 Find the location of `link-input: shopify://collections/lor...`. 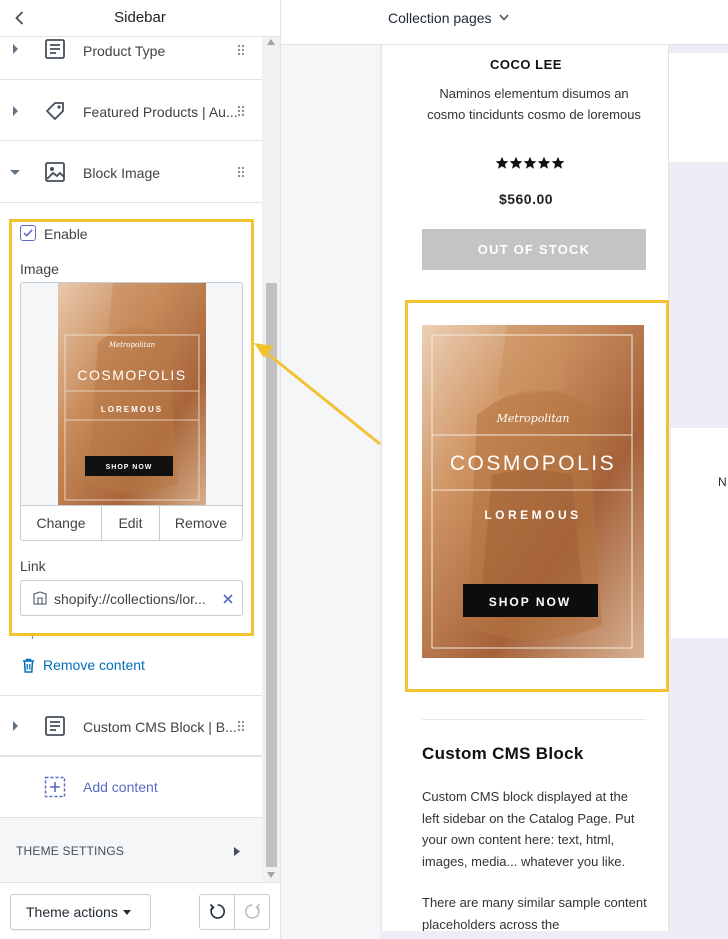

link-input: shopify://collections/lor... is located at coordinates (131, 598).